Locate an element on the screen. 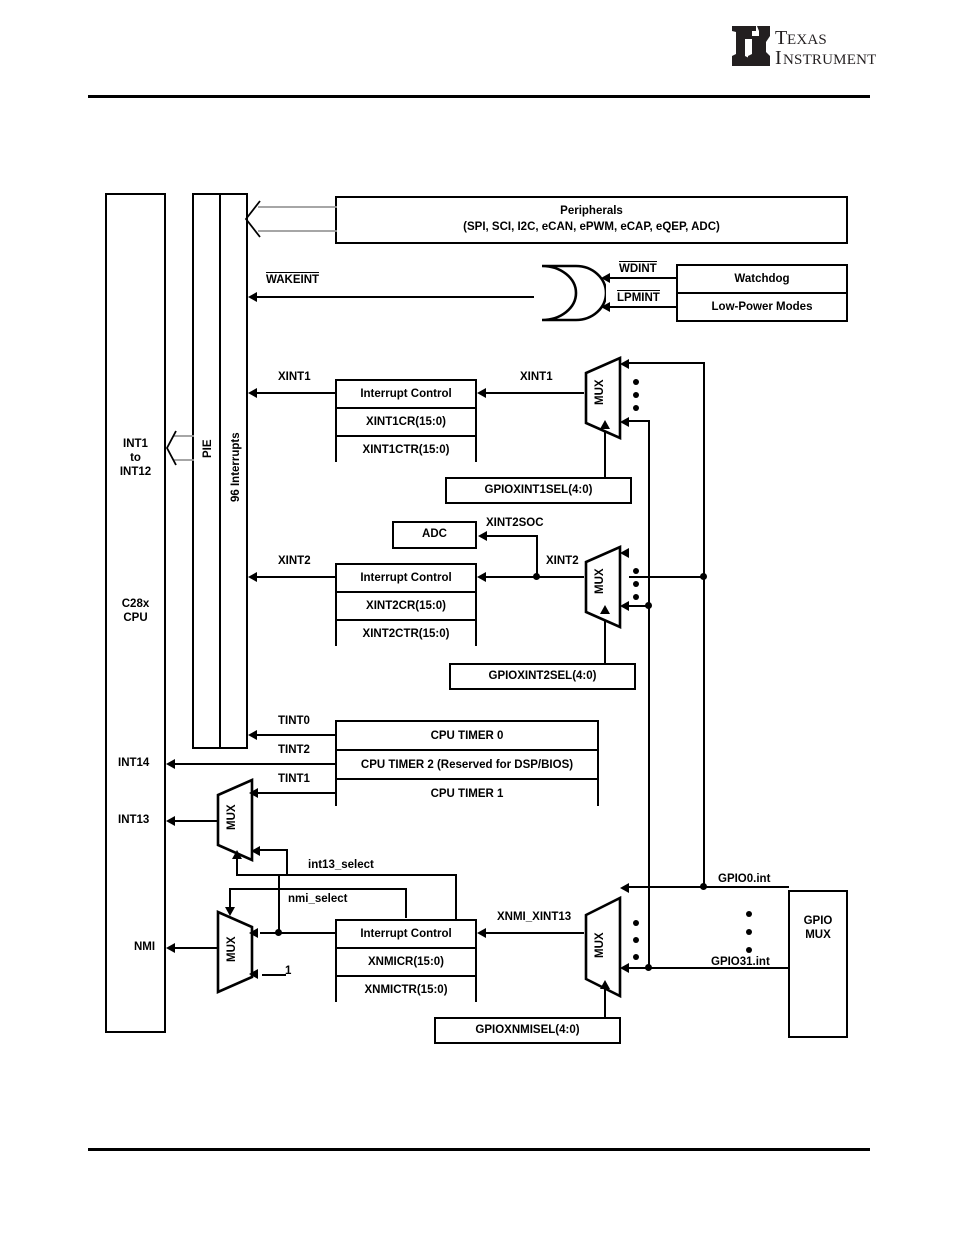 The width and height of the screenshot is (954, 1235). watchdog-label: Watchdog is located at coordinates (762, 279).